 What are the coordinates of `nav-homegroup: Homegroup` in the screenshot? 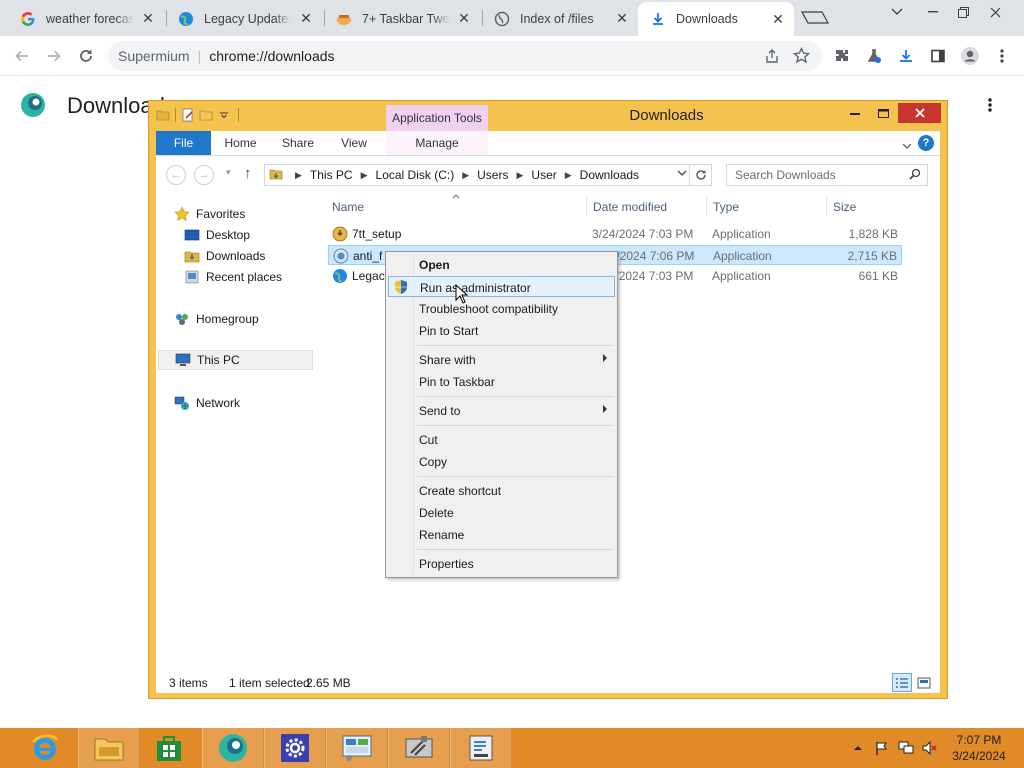 It's located at (216, 319).